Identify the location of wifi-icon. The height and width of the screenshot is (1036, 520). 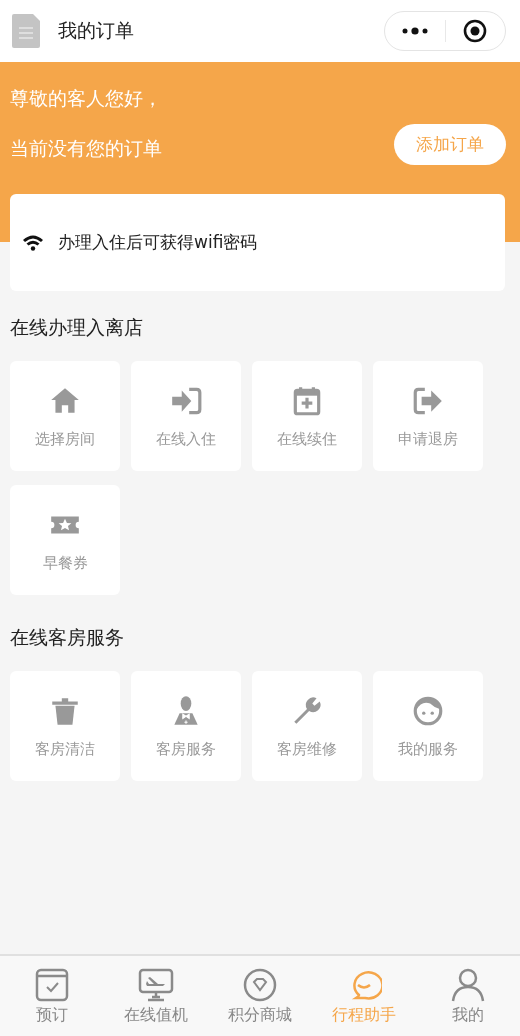
(33, 242).